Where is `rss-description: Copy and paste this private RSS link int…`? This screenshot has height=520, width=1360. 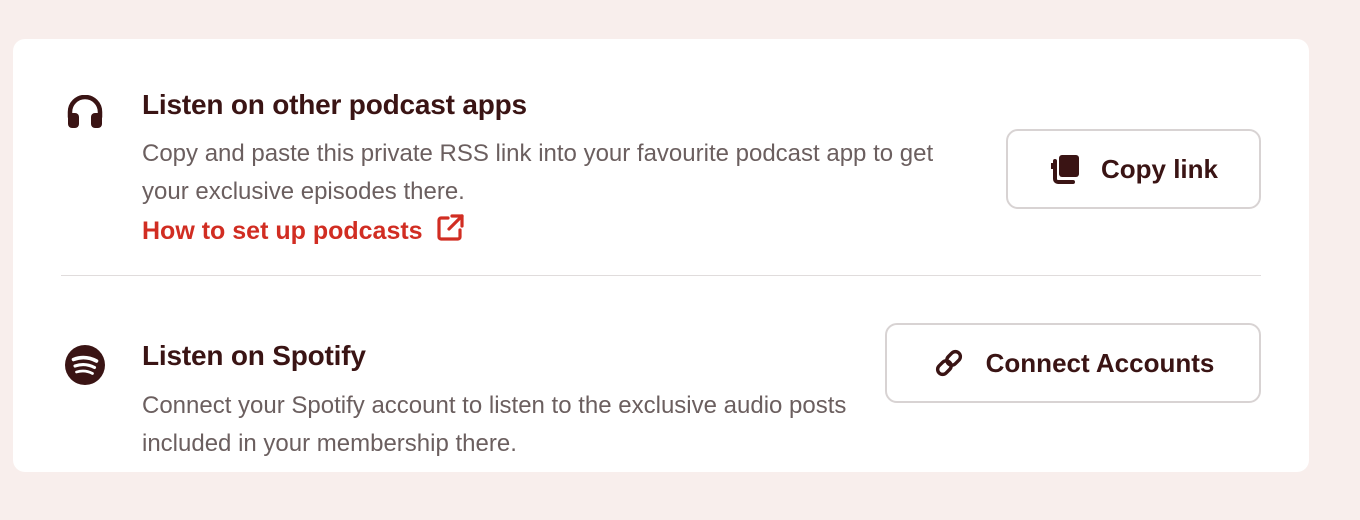 rss-description: Copy and paste this private RSS link int… is located at coordinates (538, 172).